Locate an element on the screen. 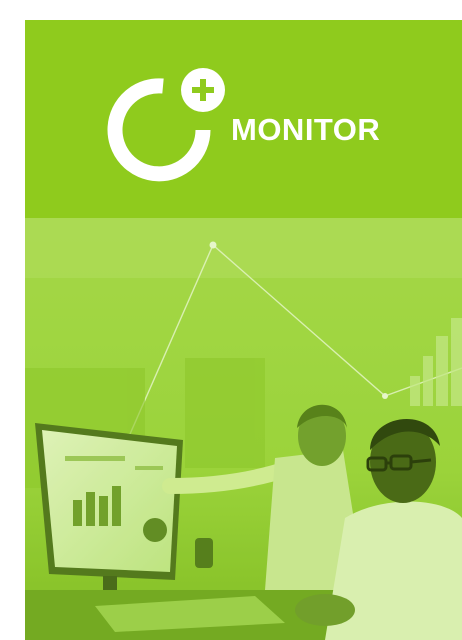  brand-name: MONITOR is located at coordinates (306, 129).